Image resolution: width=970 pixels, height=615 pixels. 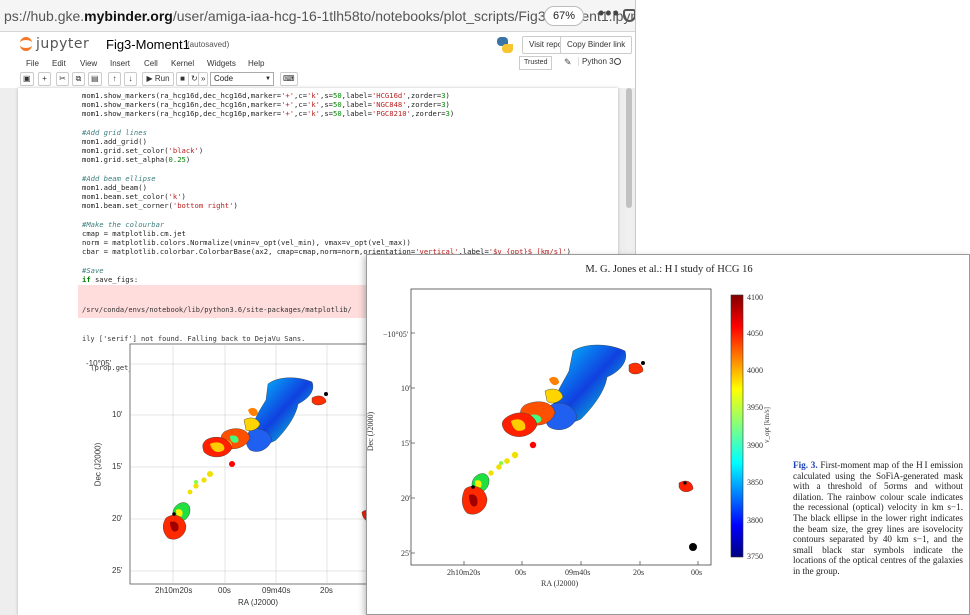 What do you see at coordinates (63, 44) in the screenshot?
I see `jupyter-logo-text: jupyter` at bounding box center [63, 44].